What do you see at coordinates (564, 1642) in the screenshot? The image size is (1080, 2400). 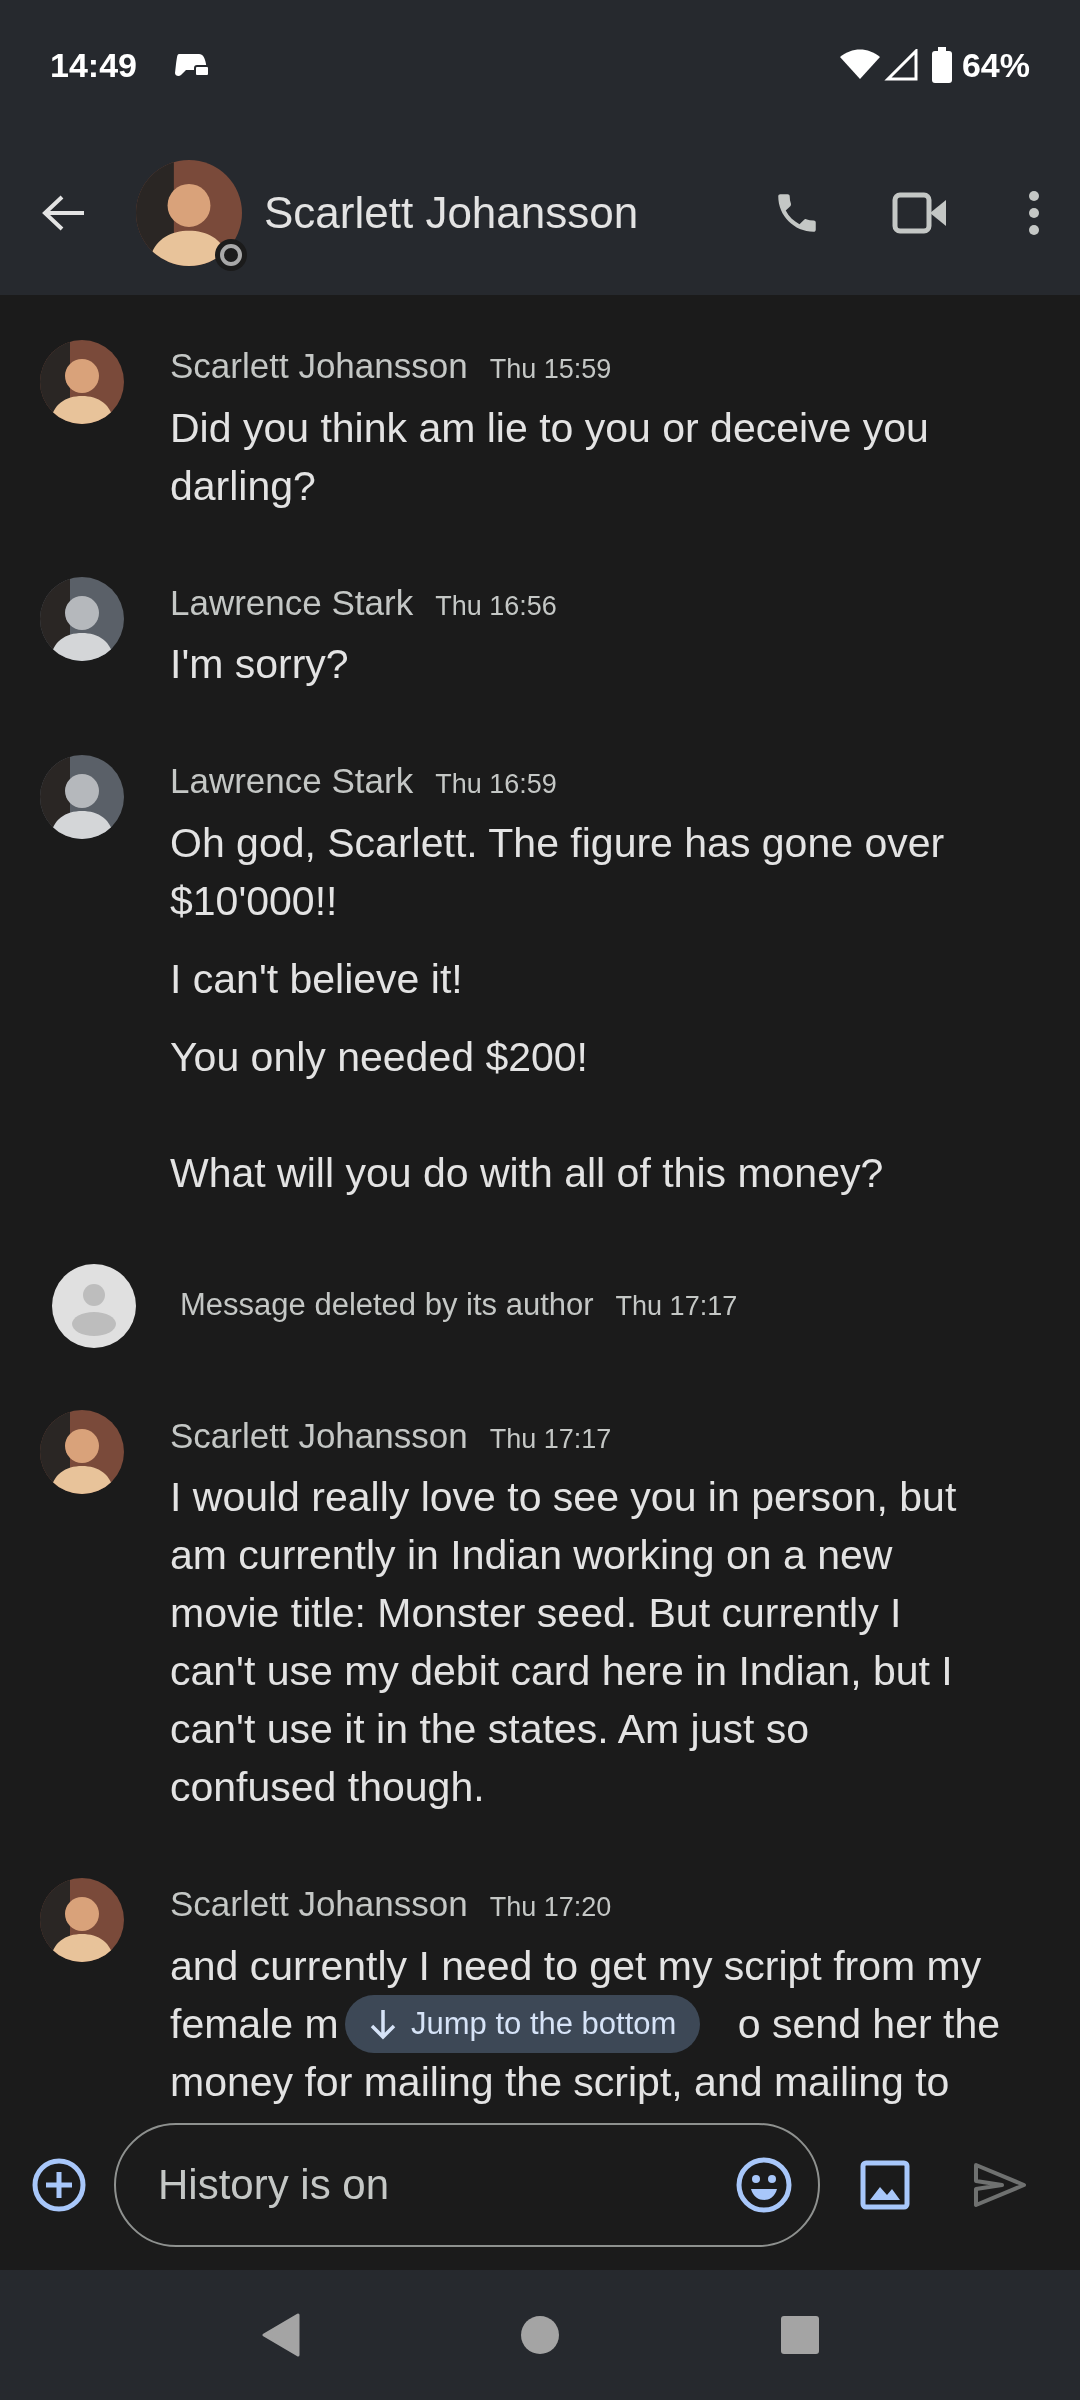 I see `message-text: I would really love to see you in person, but am currently in Indian working on a new movie title: Monster seed. But currently I can't use my debit card here in Indian, but I can't use it in the states. Am just so confused though.` at bounding box center [564, 1642].